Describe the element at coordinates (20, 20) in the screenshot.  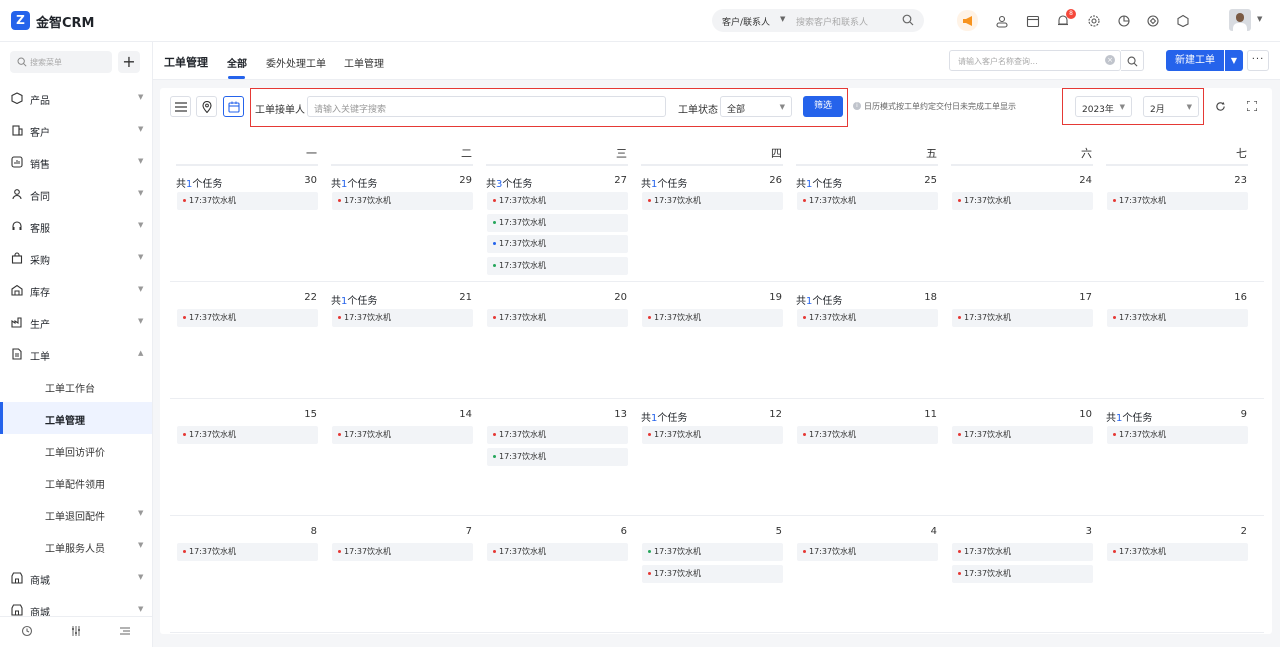
I see `app-logo: Z` at that location.